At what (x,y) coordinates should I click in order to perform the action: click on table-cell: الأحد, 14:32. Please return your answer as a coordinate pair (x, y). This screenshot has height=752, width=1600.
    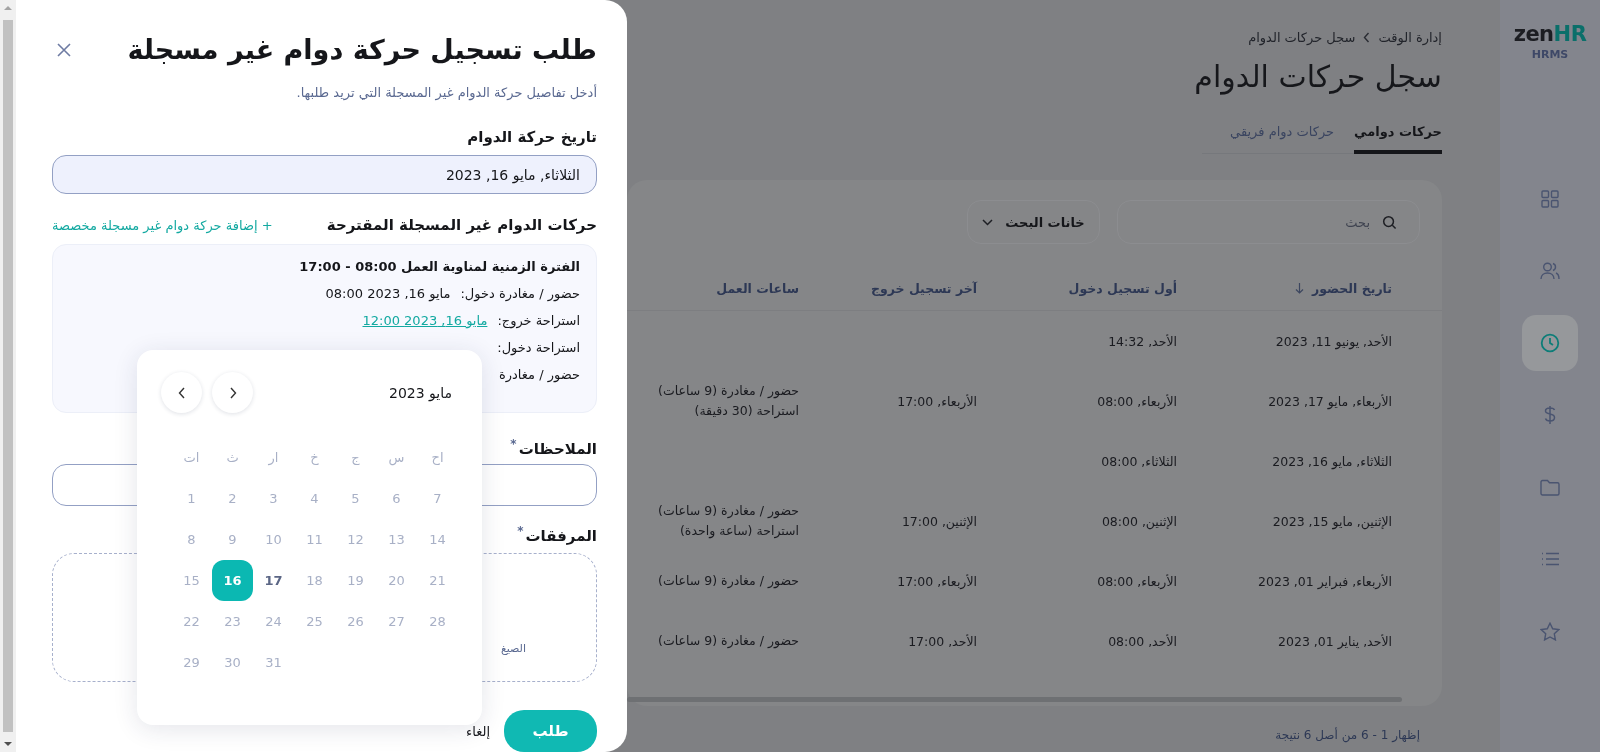
    Looking at the image, I should click on (1142, 341).